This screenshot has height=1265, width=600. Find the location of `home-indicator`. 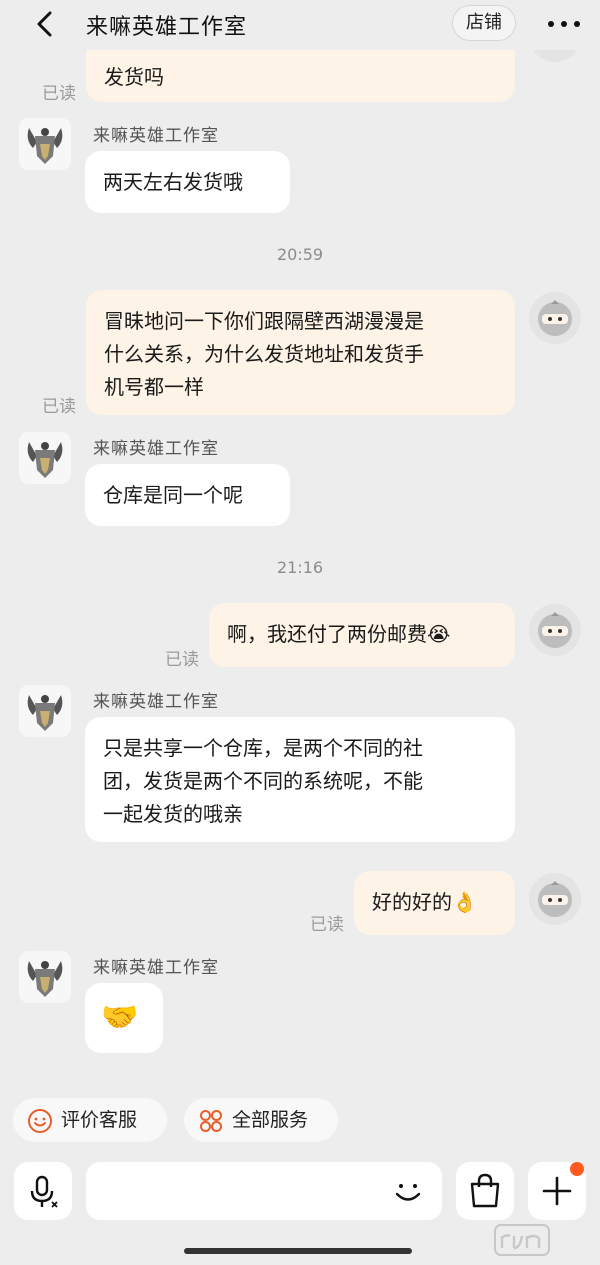

home-indicator is located at coordinates (298, 1251).